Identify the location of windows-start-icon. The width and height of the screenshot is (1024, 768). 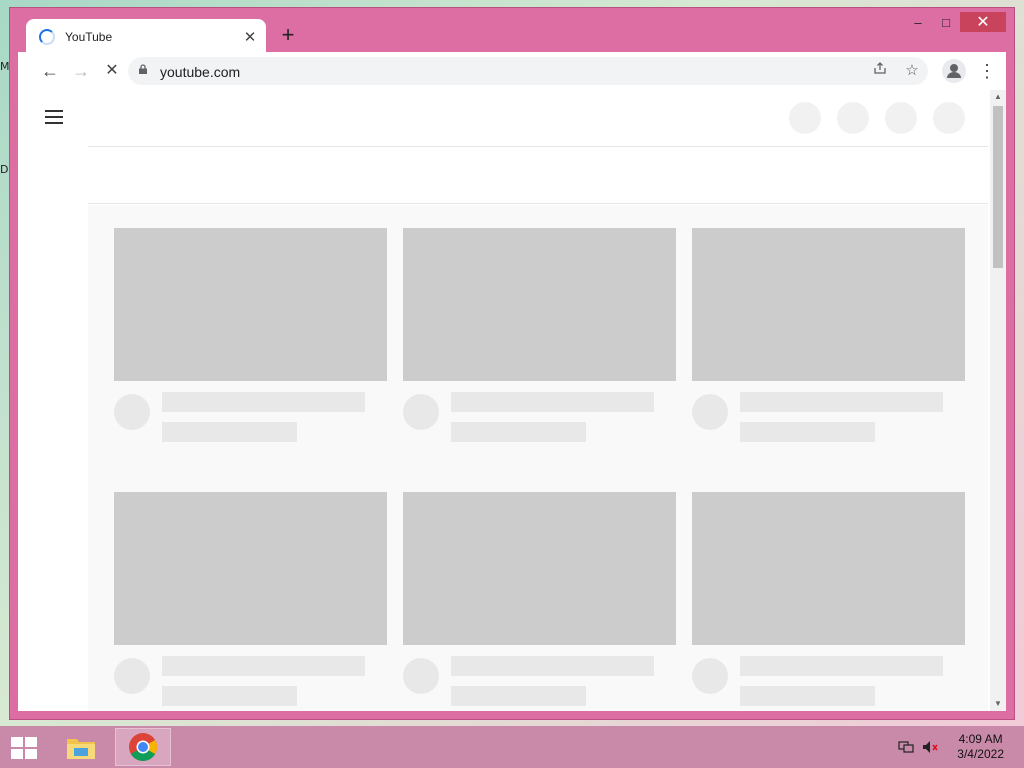
(24, 748).